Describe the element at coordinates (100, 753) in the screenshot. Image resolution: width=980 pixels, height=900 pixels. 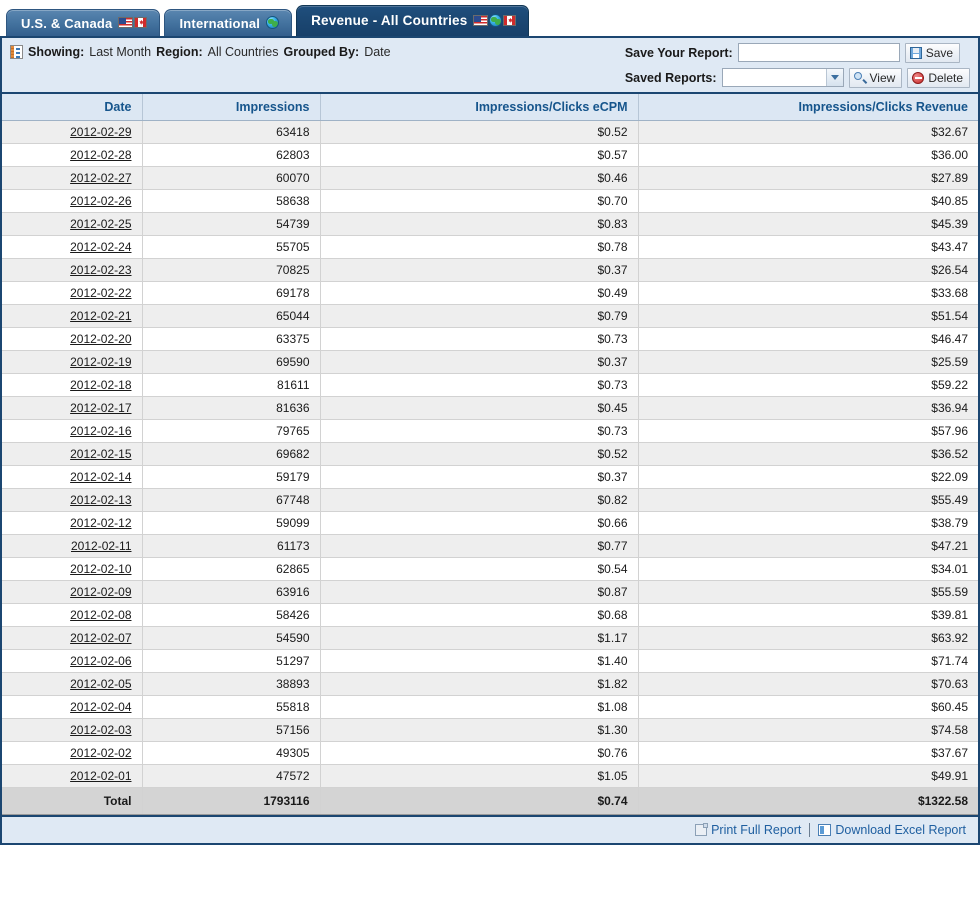
I see `date-link: 2012-02-02` at that location.